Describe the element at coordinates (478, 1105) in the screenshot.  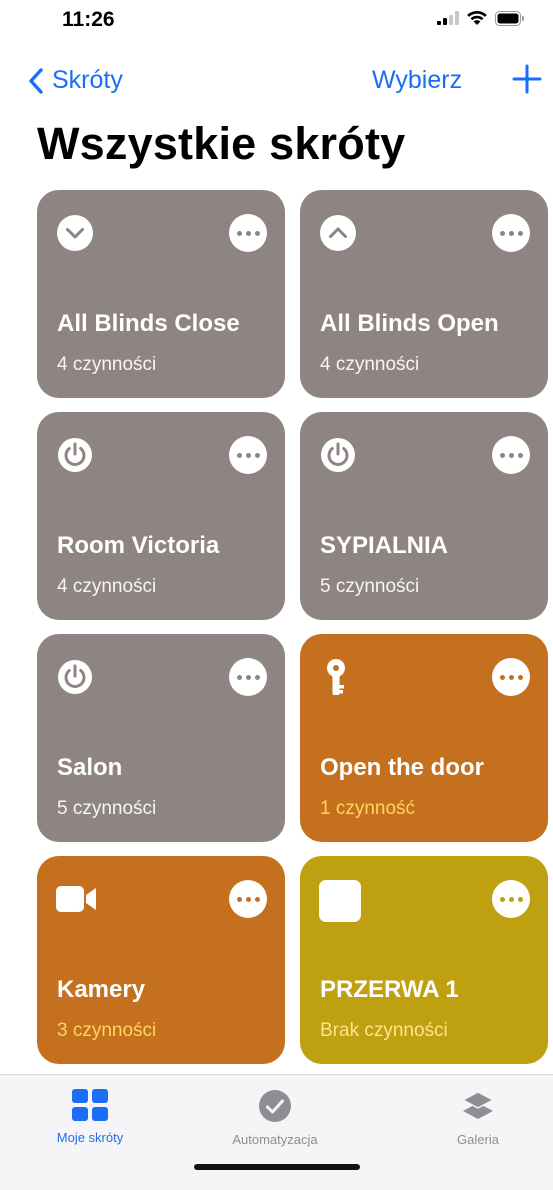
I see `layers-icon` at that location.